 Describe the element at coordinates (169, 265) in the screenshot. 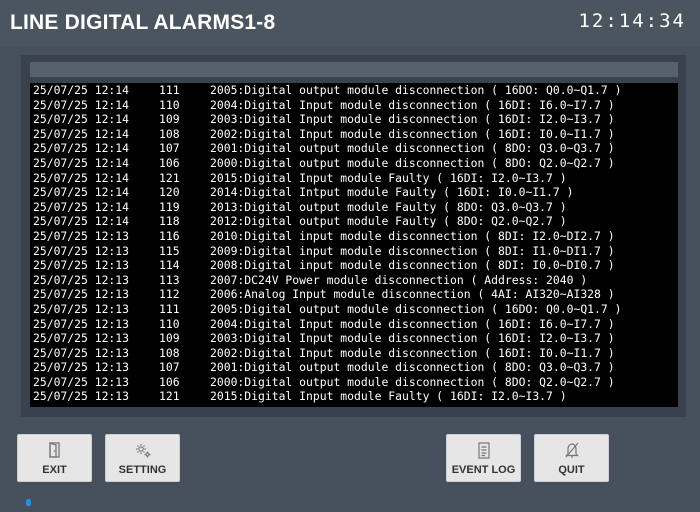

I see `alarm-code: 114` at that location.